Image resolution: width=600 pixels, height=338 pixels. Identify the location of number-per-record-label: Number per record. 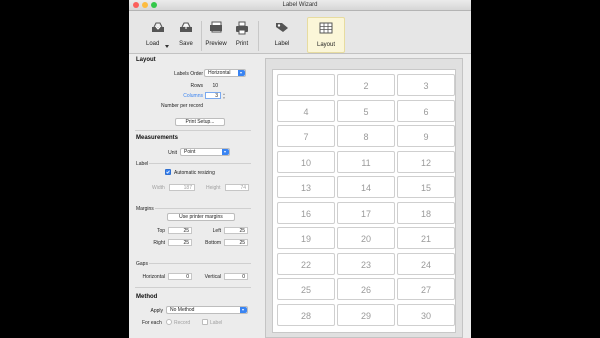
(182, 106).